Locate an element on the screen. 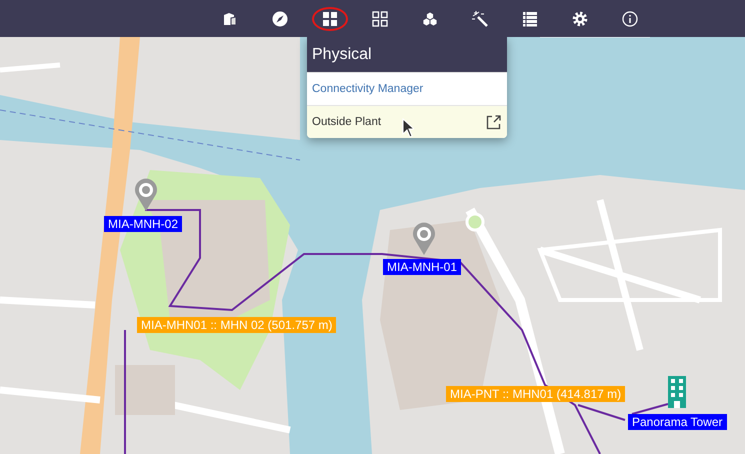 This screenshot has height=454, width=745. map-pin-icon is located at coordinates (146, 195).